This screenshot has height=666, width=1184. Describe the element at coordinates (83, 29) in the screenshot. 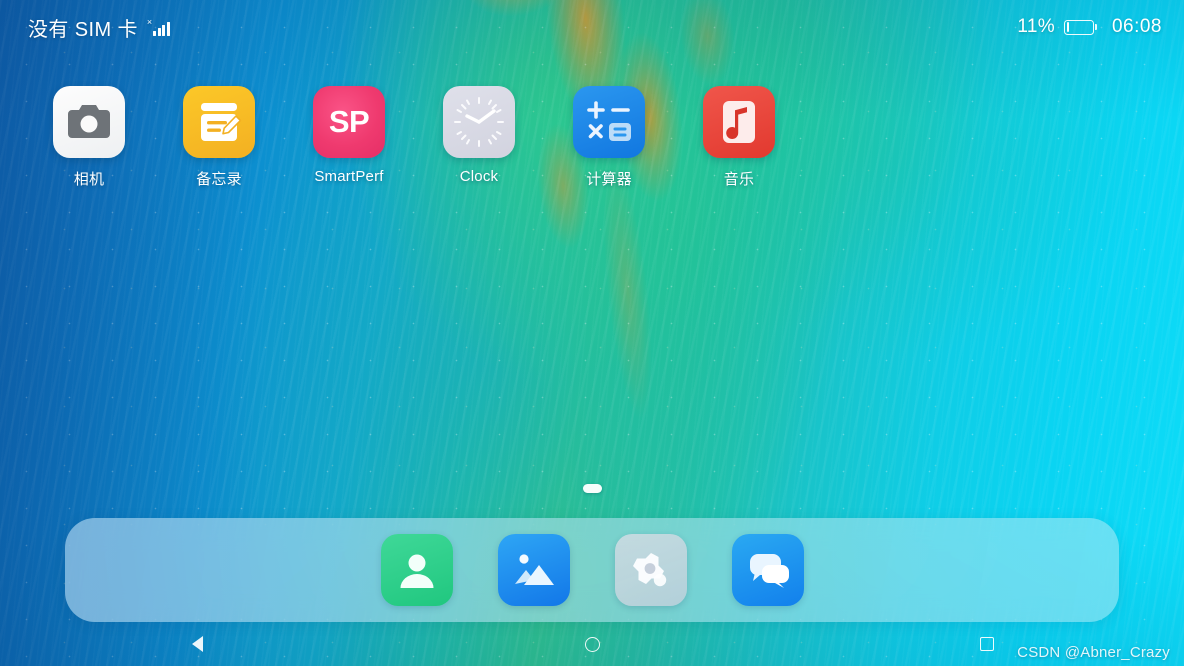

I see `carrier-label: 没有 SIM 卡` at that location.